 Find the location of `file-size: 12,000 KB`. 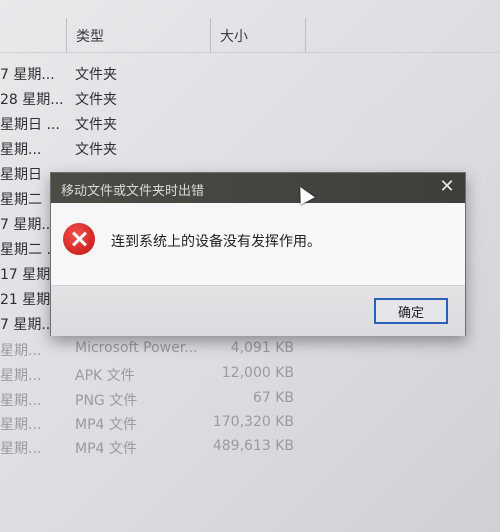

file-size: 12,000 KB is located at coordinates (257, 373).